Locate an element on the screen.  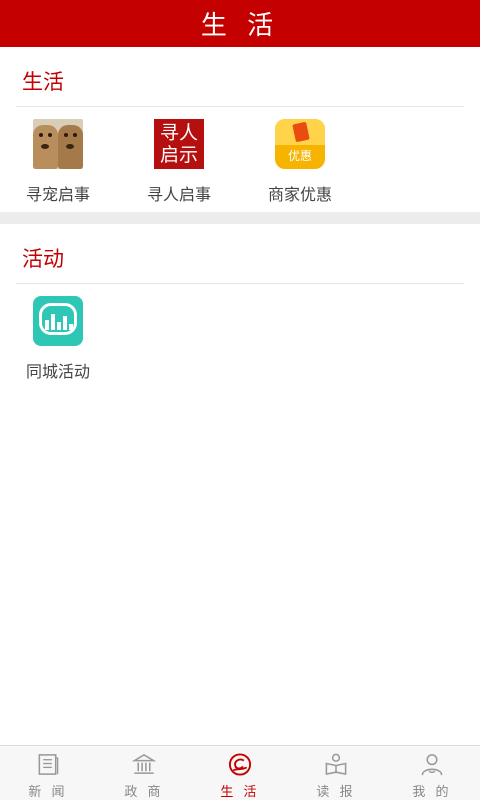
bottom-tab-bar: 新 闻 政 商 生 活 读 报 我 的 is located at coordinates (240, 772).